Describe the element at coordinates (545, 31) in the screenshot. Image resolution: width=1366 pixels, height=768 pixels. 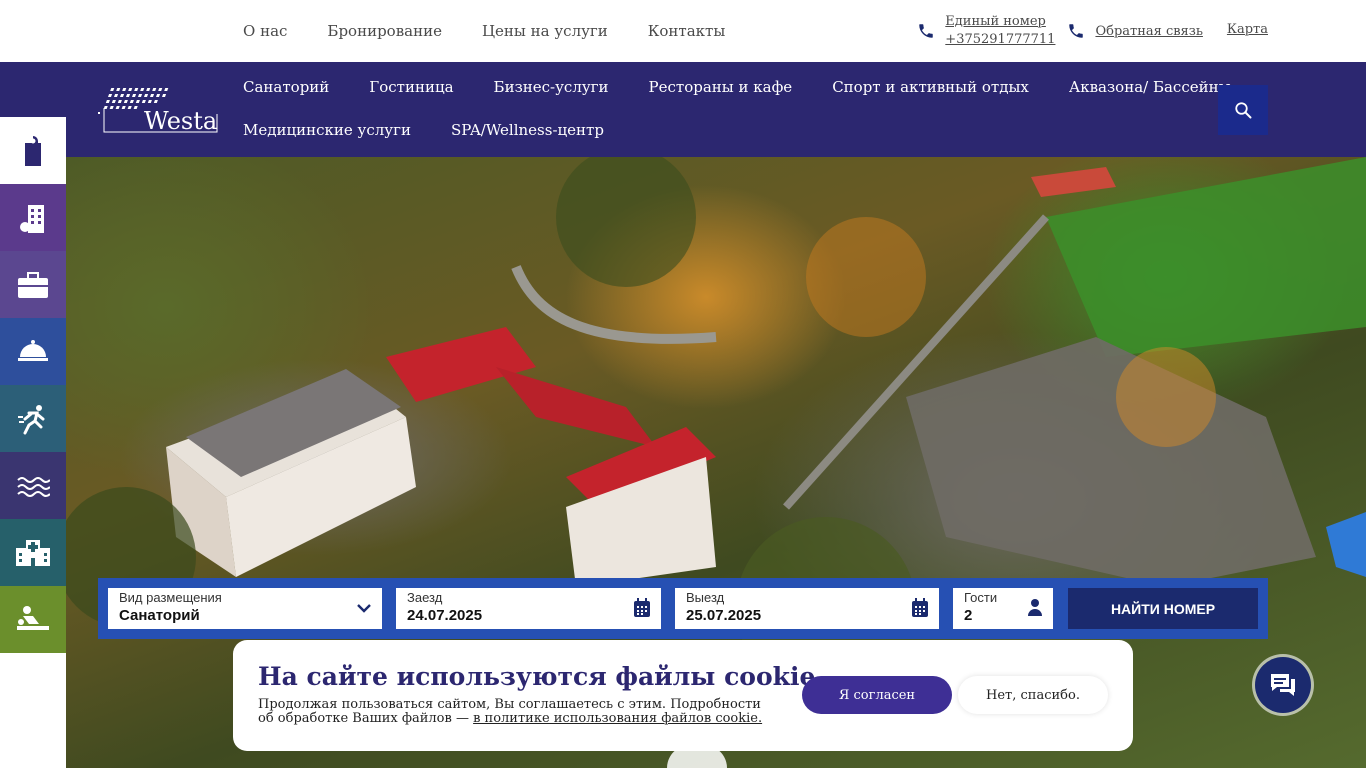
I see `top-nav-prices: Цены на услуги` at that location.